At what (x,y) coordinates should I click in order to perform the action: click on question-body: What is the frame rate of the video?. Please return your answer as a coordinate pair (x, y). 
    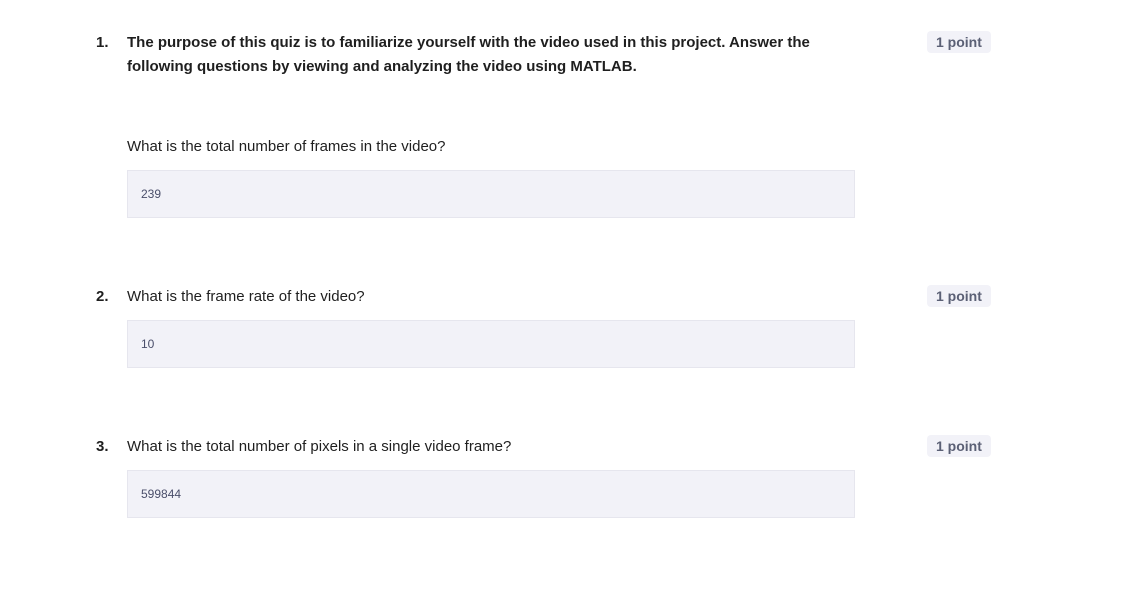
    Looking at the image, I should click on (492, 297).